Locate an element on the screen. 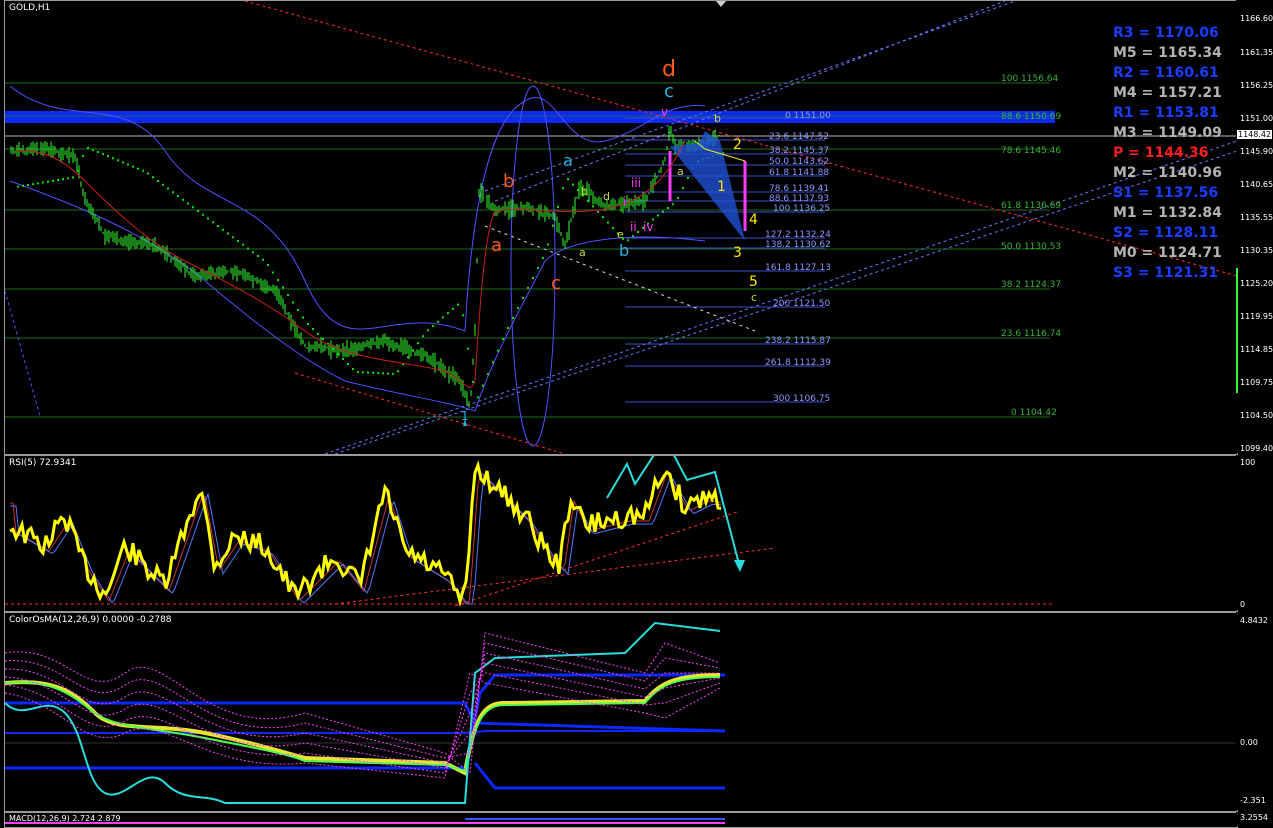 Image resolution: width=1273 pixels, height=828 pixels. fibex-label: 238.2 1115.87 is located at coordinates (798, 341).